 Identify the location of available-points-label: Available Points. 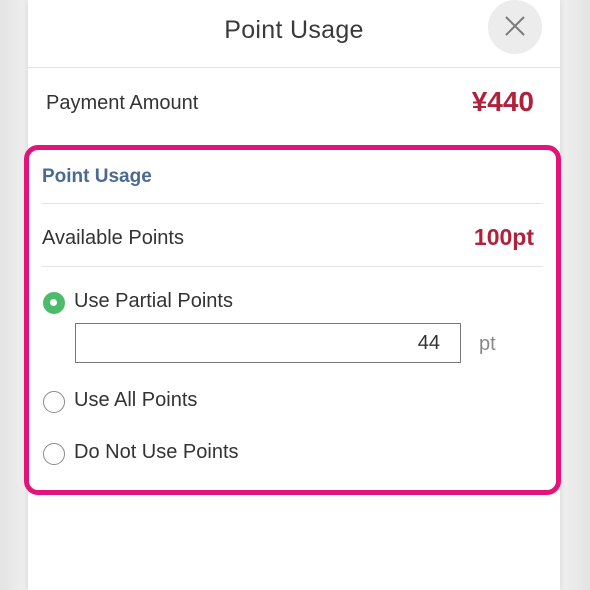
(113, 238).